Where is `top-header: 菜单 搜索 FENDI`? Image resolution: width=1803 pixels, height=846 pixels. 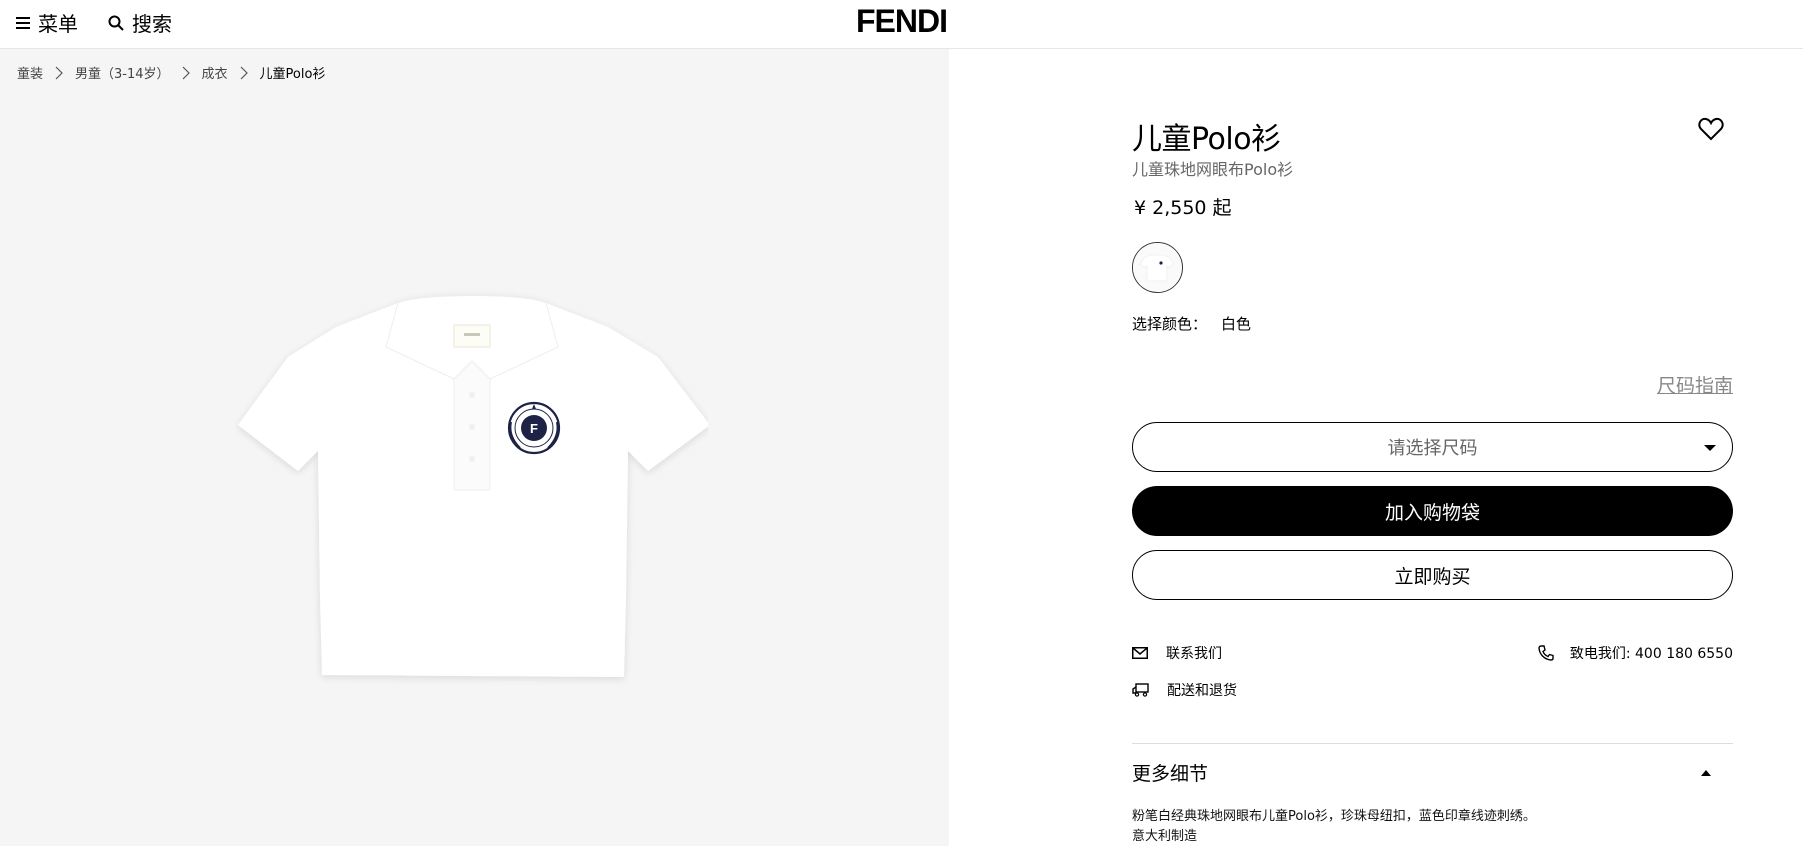
top-header: 菜单 搜索 FENDI is located at coordinates (901, 24).